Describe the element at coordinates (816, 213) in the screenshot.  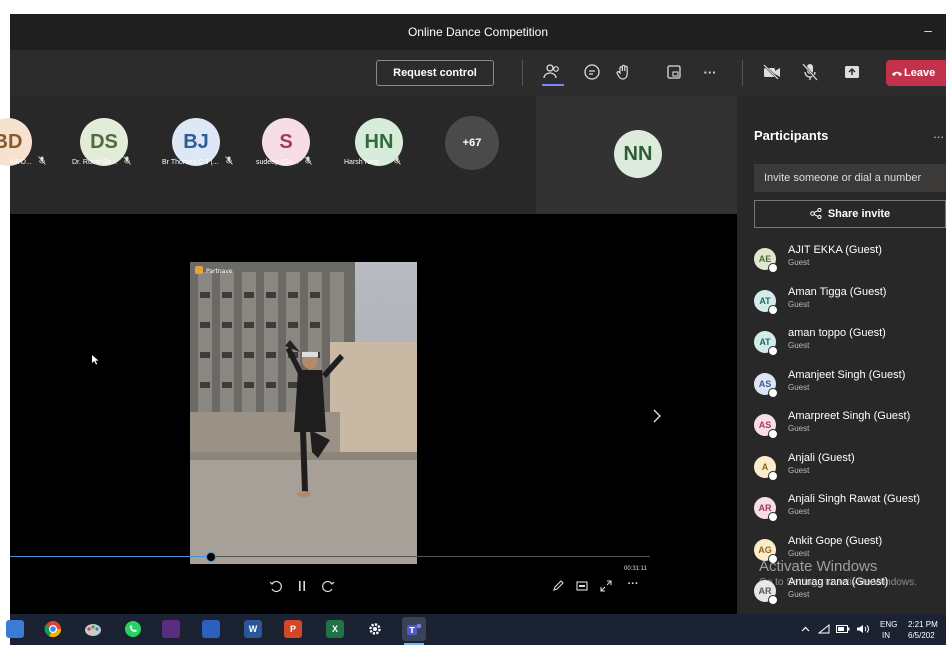
I see `share-icon` at that location.